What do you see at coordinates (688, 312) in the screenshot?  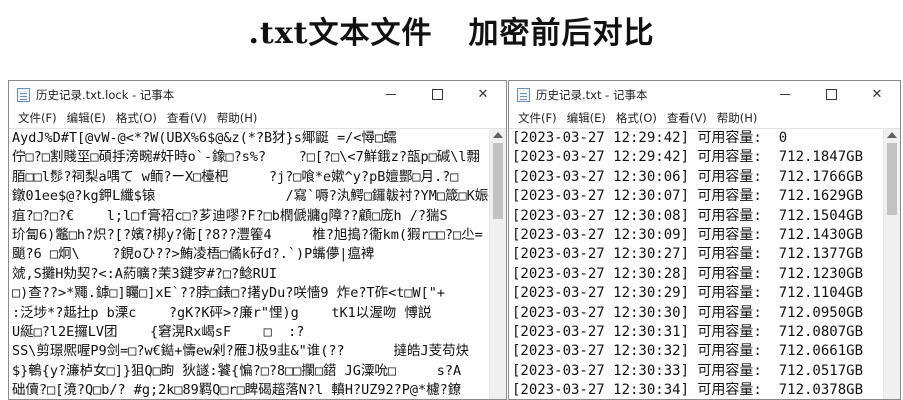 I see `log-line: [2023-03-27 12:30:30] 可用容量: 712.0950GB` at bounding box center [688, 312].